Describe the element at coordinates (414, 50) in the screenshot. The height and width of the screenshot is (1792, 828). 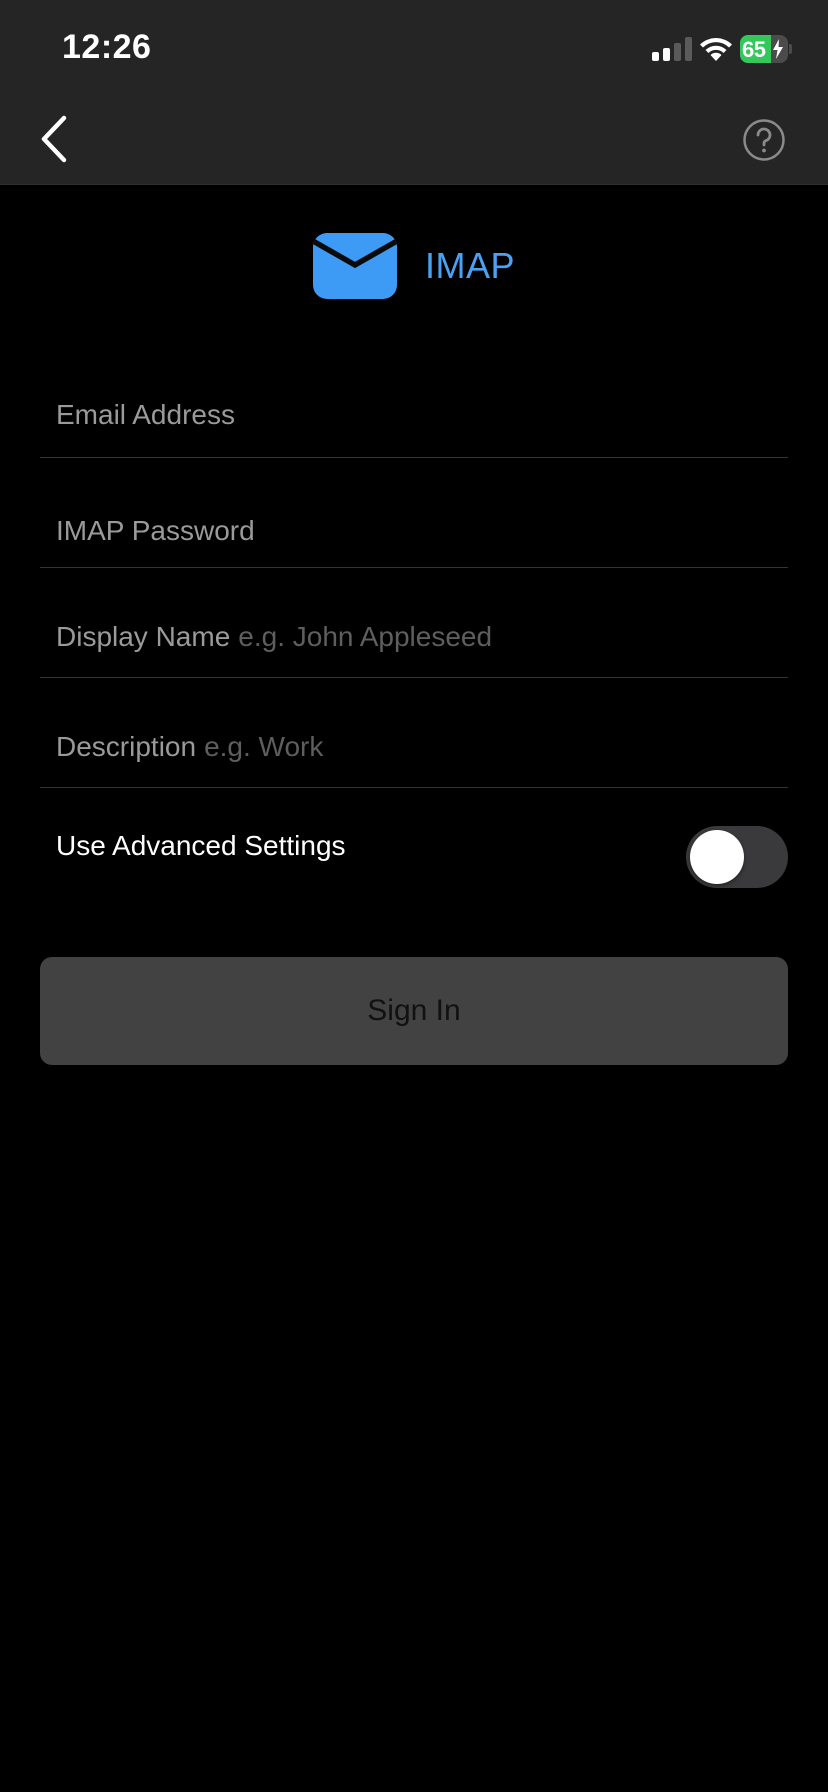
I see `status-bar: 12:26 65` at that location.